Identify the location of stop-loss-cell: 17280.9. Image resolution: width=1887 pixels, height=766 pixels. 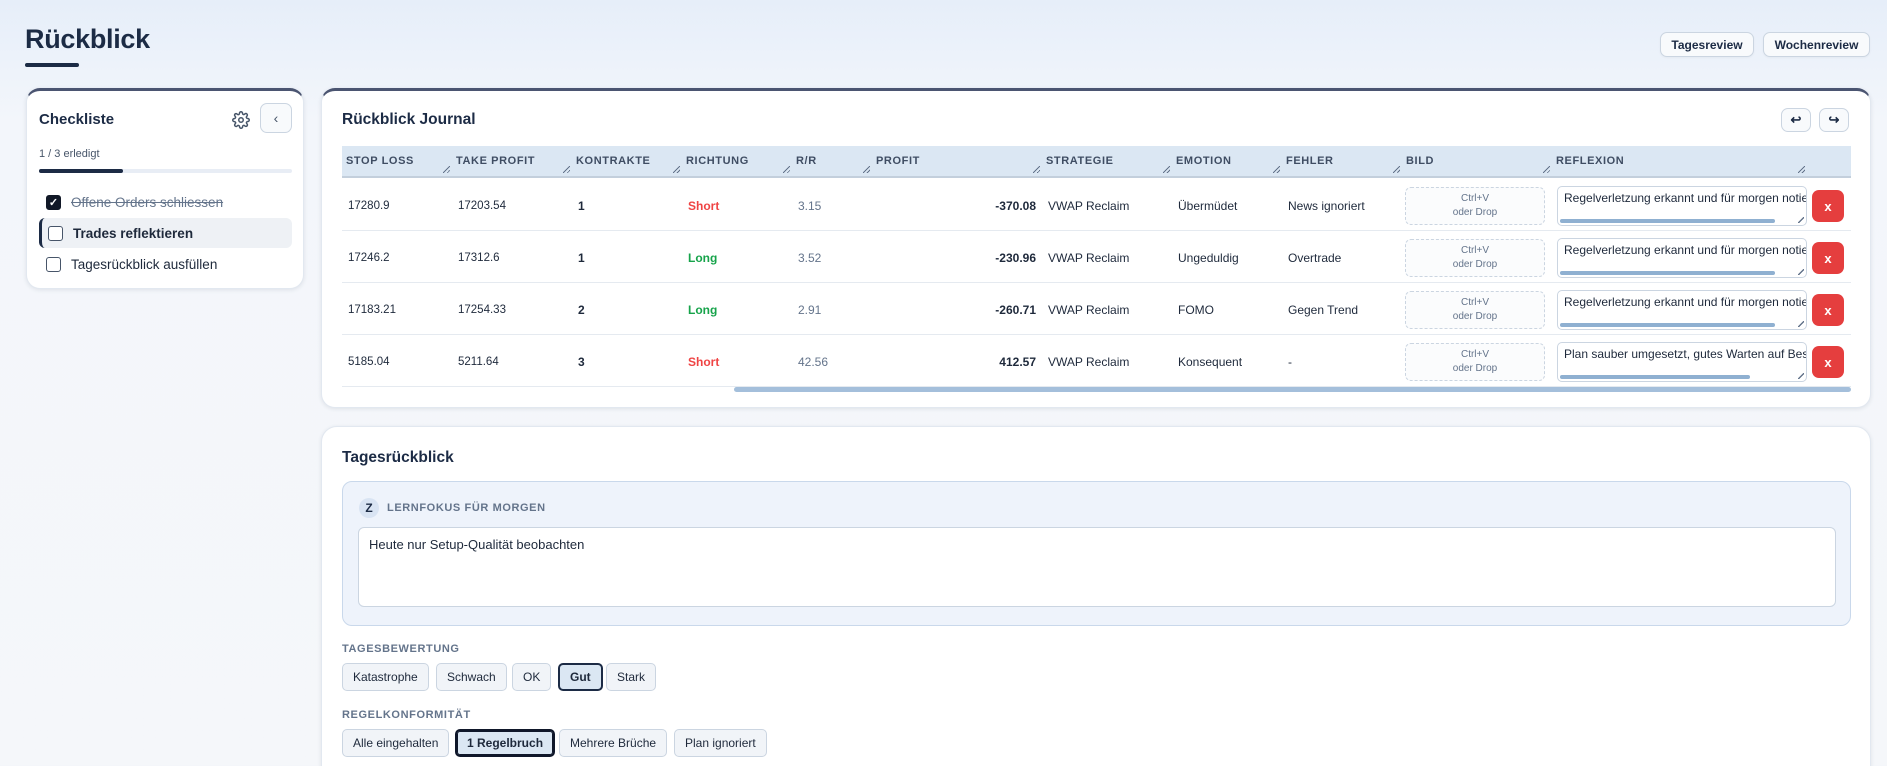
(366, 205).